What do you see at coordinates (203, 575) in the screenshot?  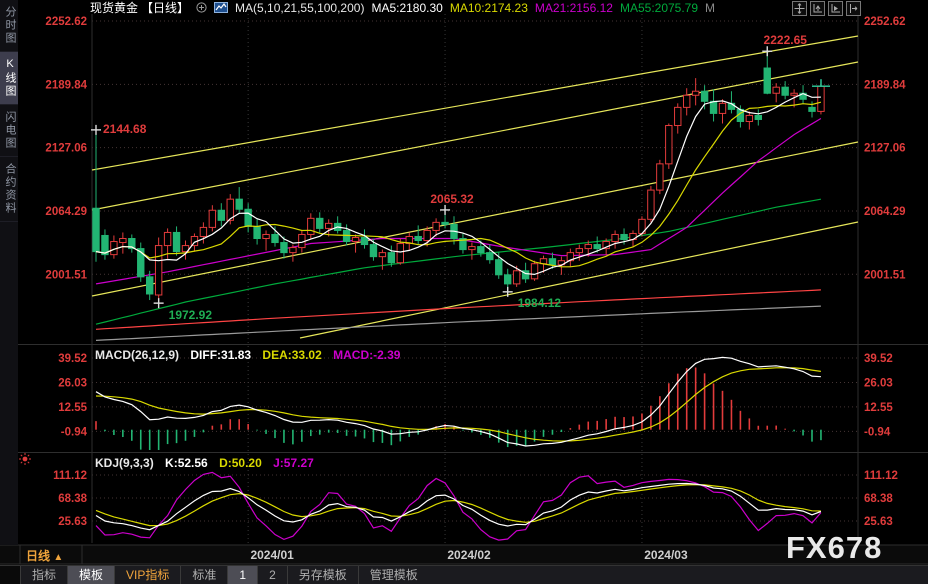 I see `tab-standard: 标准` at bounding box center [203, 575].